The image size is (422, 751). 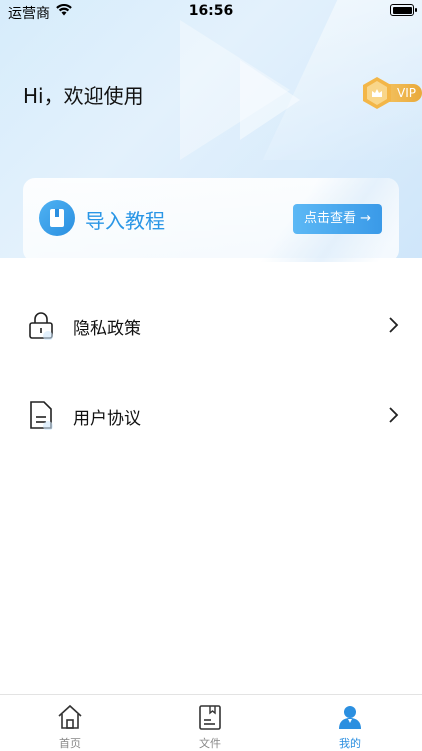 I want to click on menu-item-privacy-policy: 隐私政策, so click(x=211, y=325).